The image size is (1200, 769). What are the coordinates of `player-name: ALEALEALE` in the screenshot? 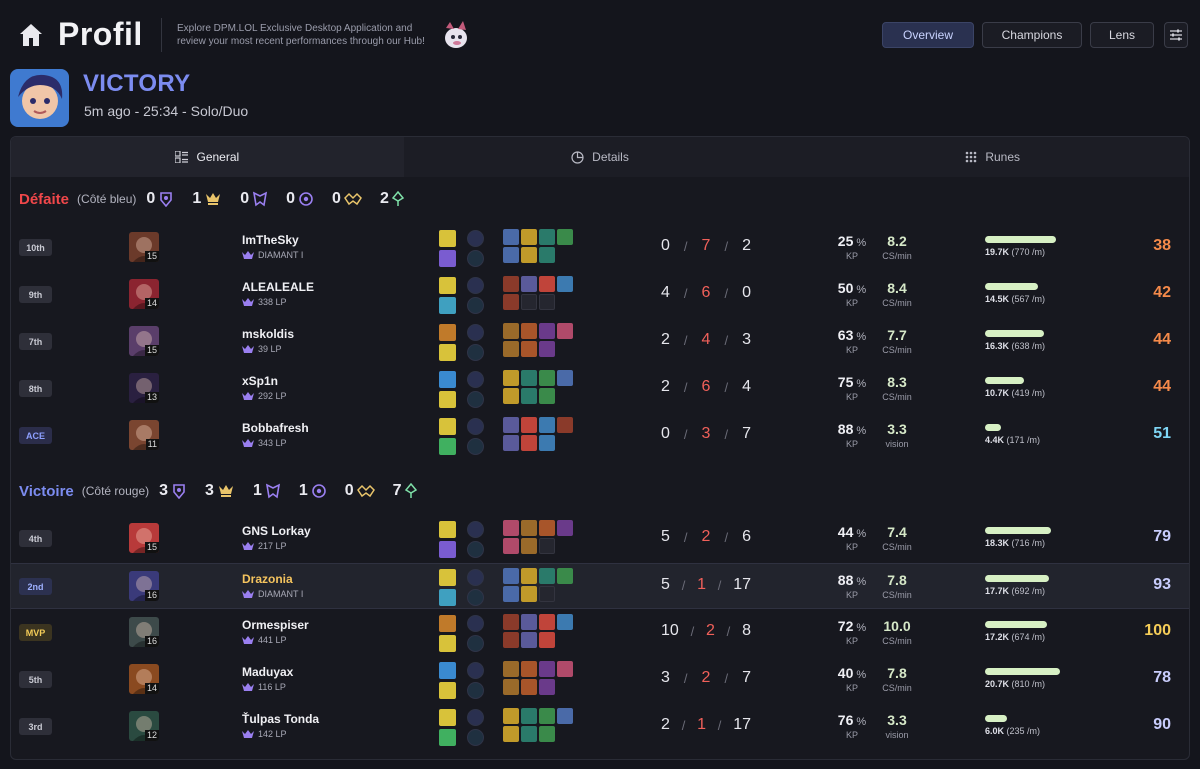 It's located at (278, 287).